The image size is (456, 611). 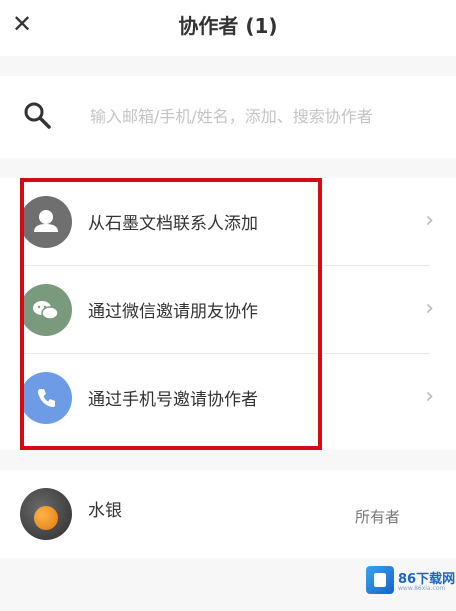 I want to click on menu-item-label: 通过手机号邀请协作者, so click(x=173, y=400).